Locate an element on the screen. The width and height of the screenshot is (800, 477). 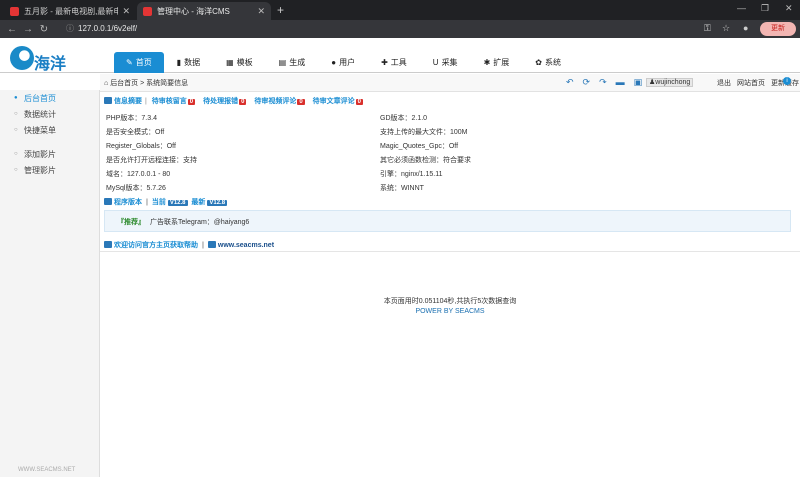
back-arrow-icon: ↶ is located at coordinates (570, 82).